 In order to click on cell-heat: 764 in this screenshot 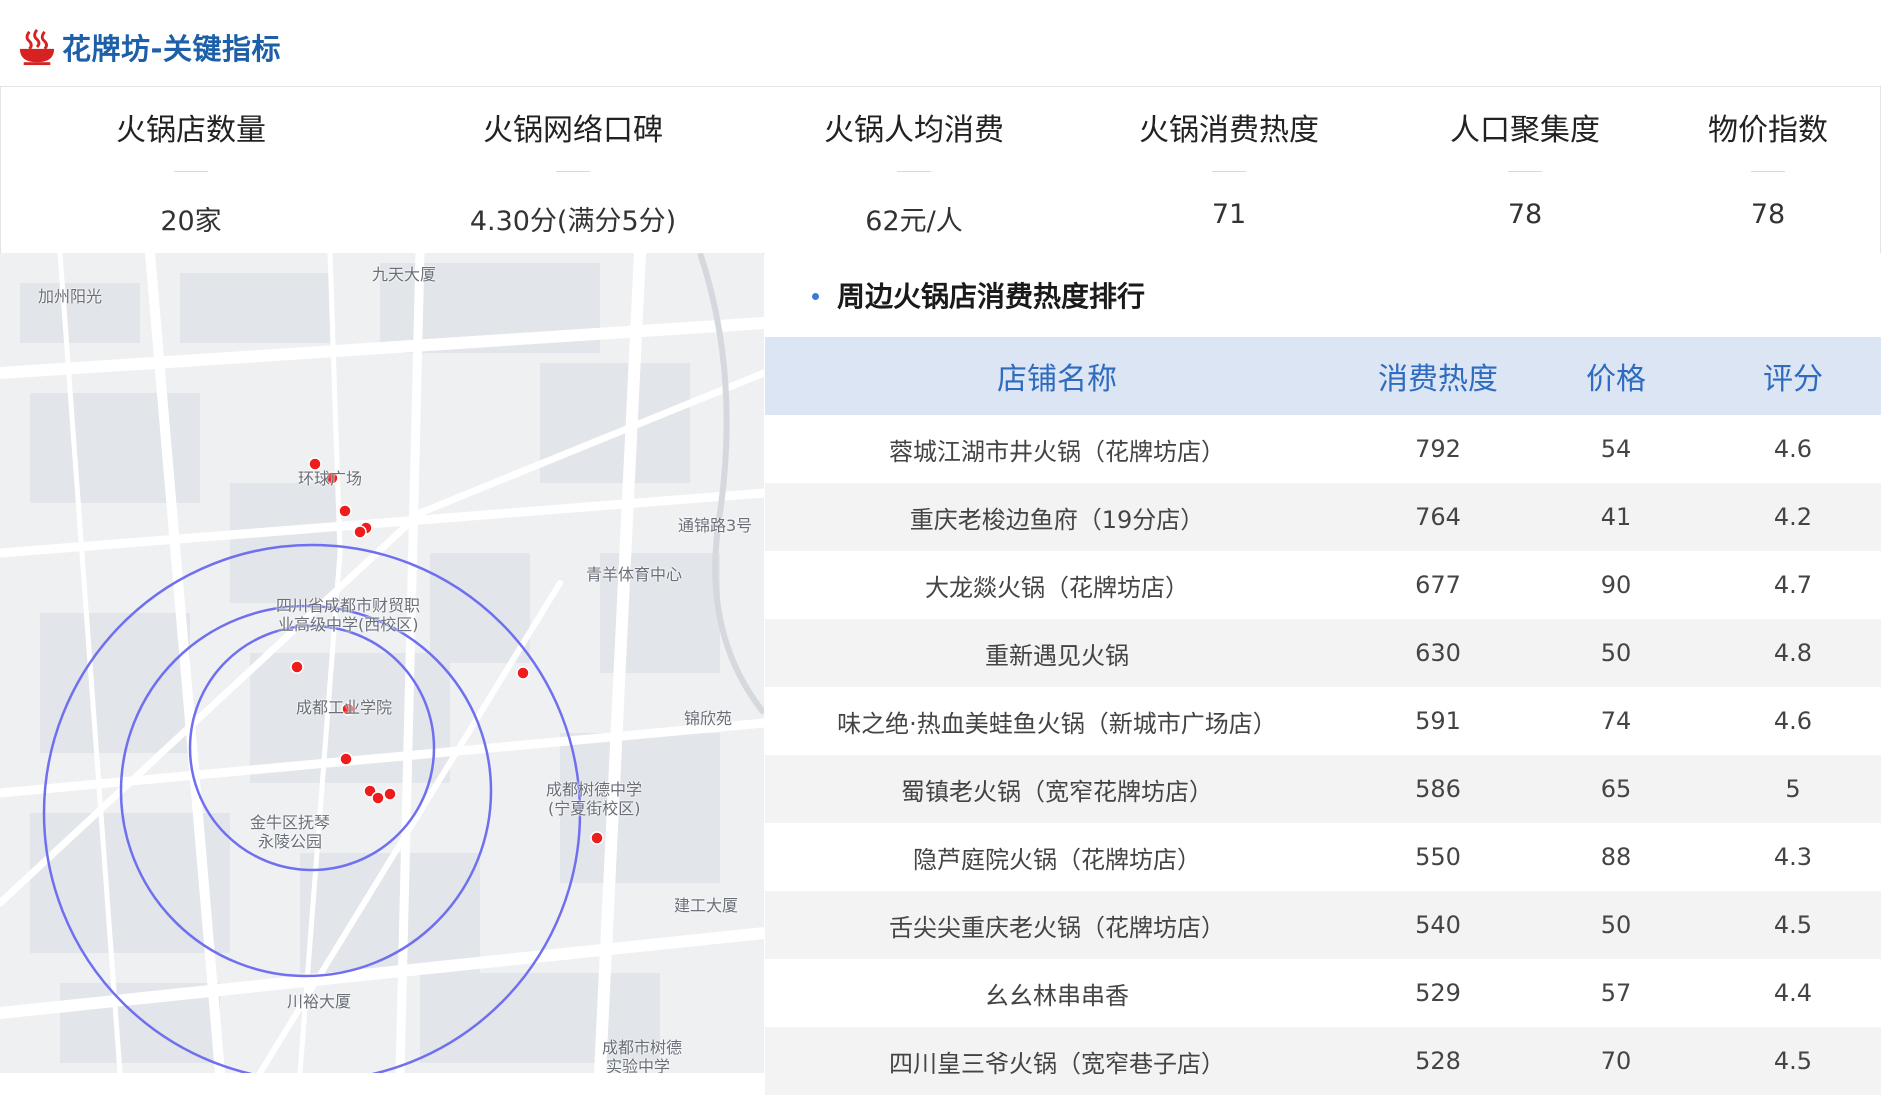, I will do `click(1438, 517)`.